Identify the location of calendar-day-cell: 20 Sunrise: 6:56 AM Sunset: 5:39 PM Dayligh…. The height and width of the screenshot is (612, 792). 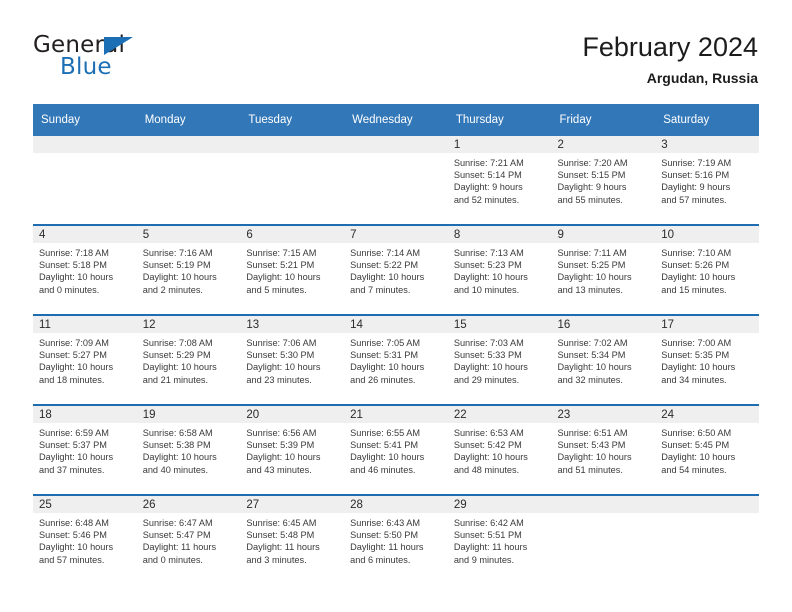
(292, 449).